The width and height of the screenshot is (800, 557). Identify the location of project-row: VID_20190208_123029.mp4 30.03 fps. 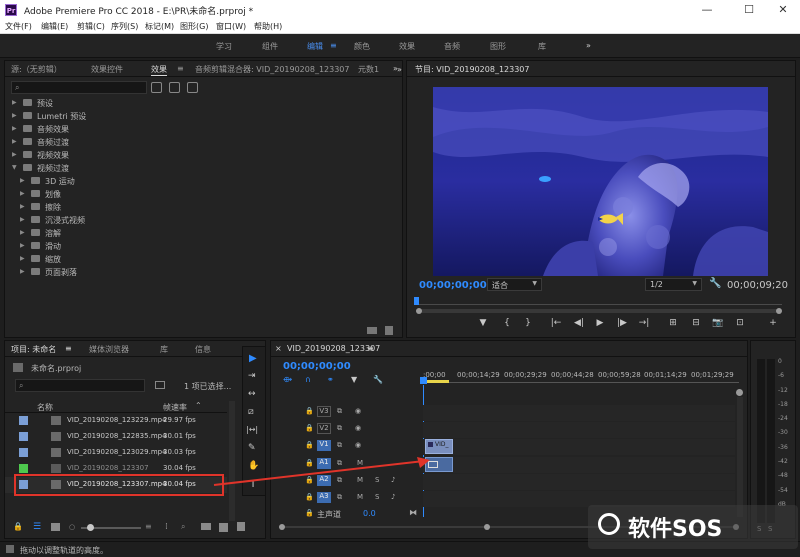
(116, 453).